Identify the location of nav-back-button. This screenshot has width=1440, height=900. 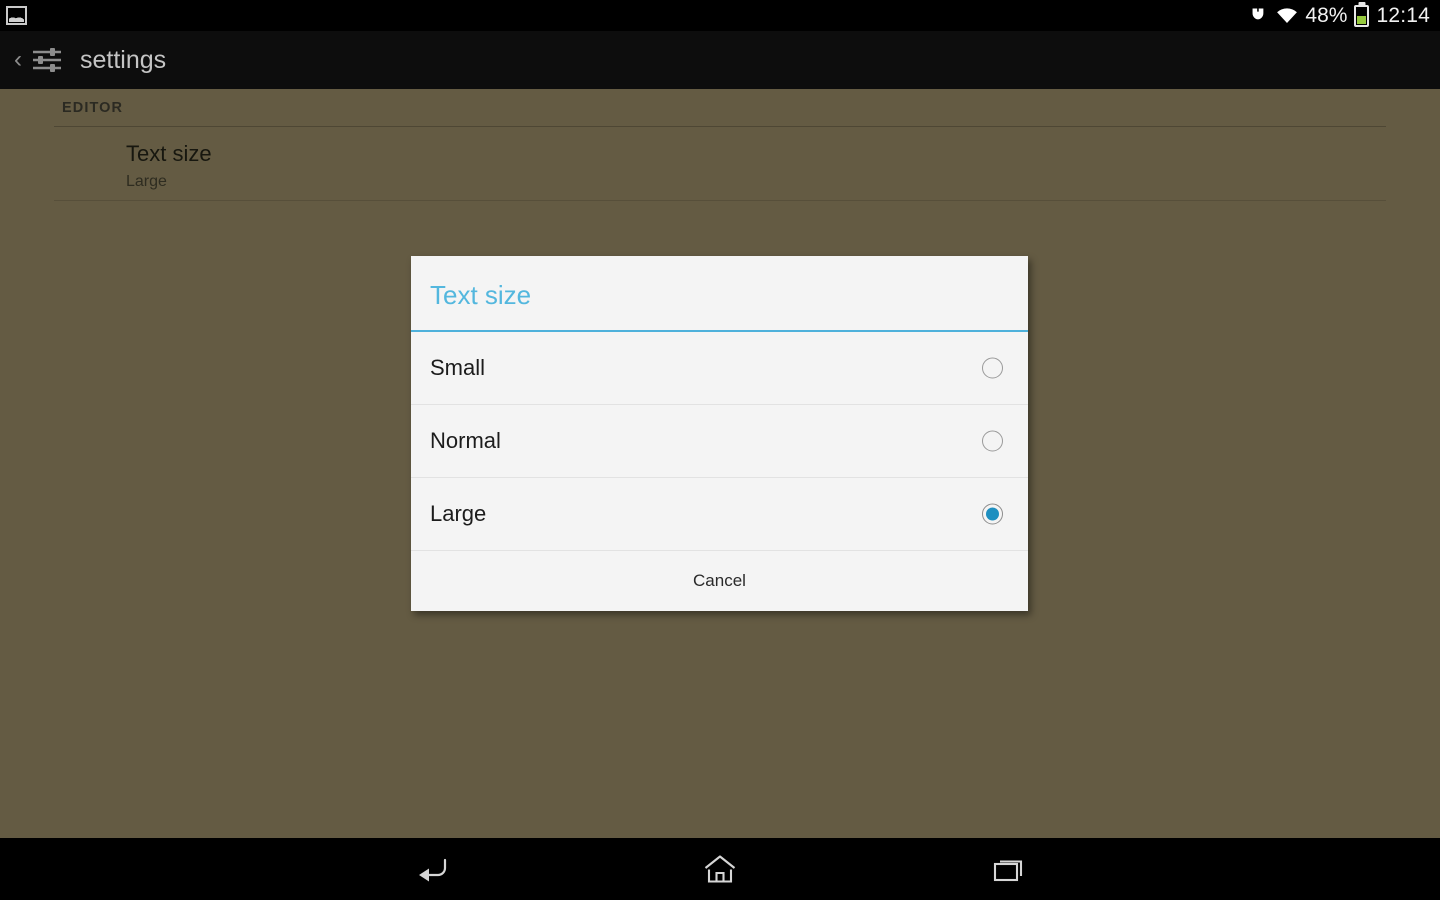
(432, 869).